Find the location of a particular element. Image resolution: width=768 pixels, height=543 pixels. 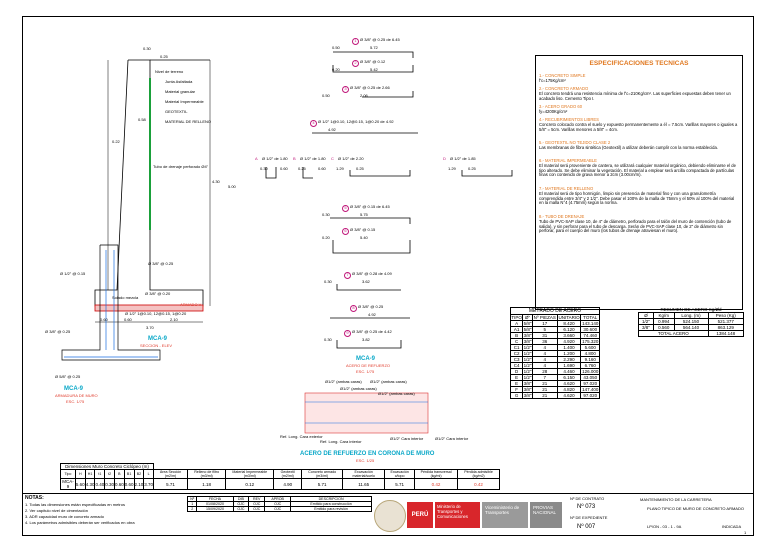

contract-number: Nº 073 is located at coordinates (586, 507).